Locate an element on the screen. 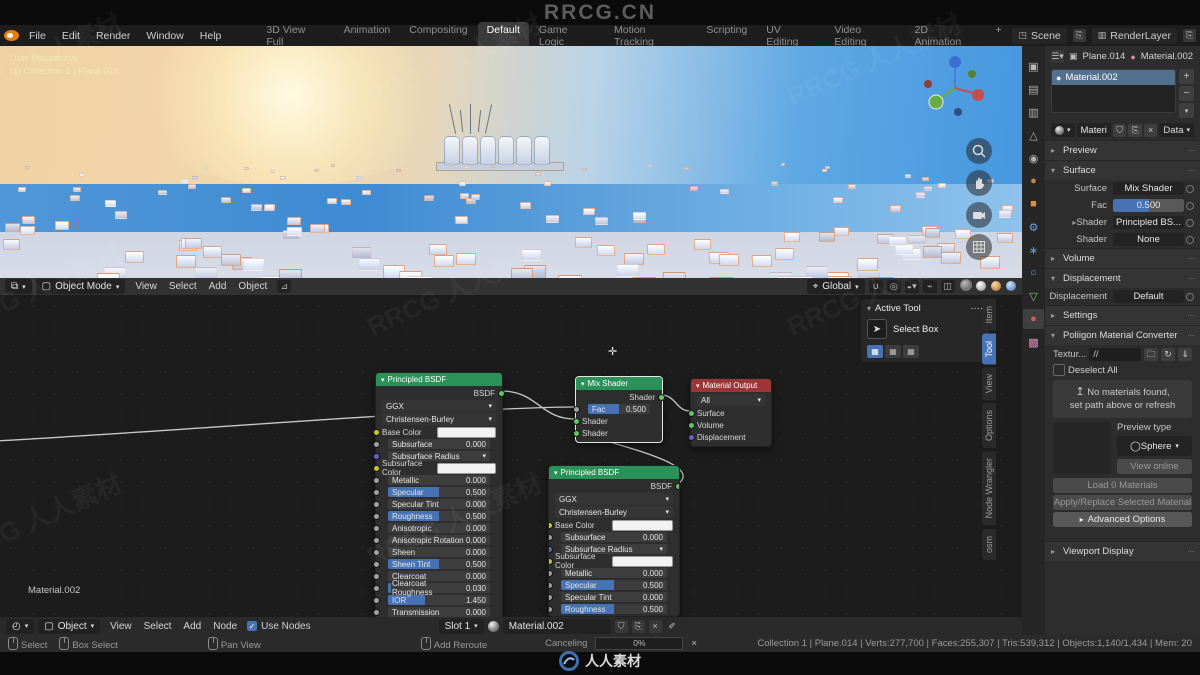 The height and width of the screenshot is (675, 1200). visibility-dropdown-icon: ◒▾ is located at coordinates (911, 286).